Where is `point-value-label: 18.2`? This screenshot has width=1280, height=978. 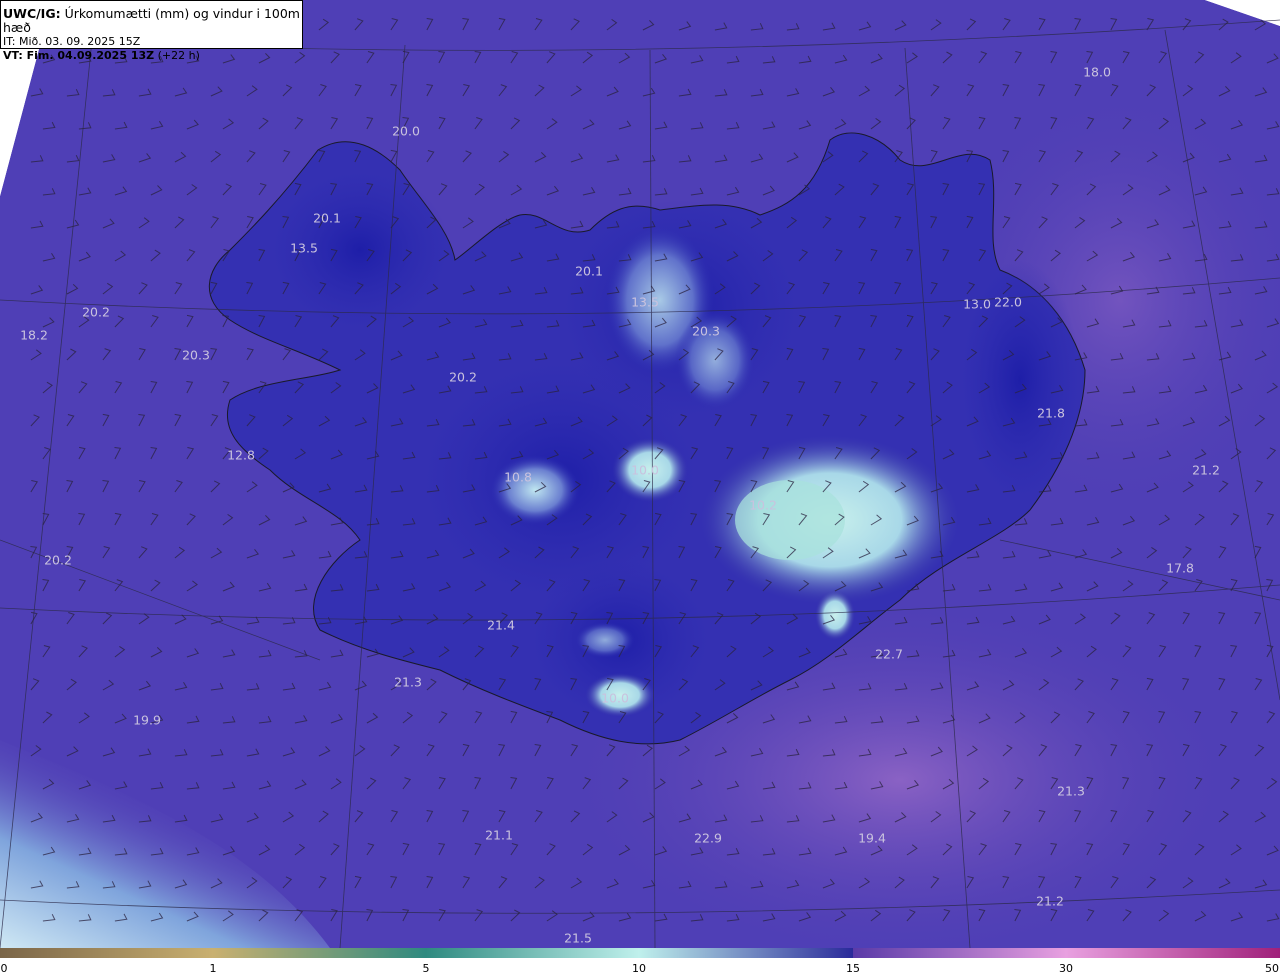
point-value-label: 18.2 is located at coordinates (34, 335).